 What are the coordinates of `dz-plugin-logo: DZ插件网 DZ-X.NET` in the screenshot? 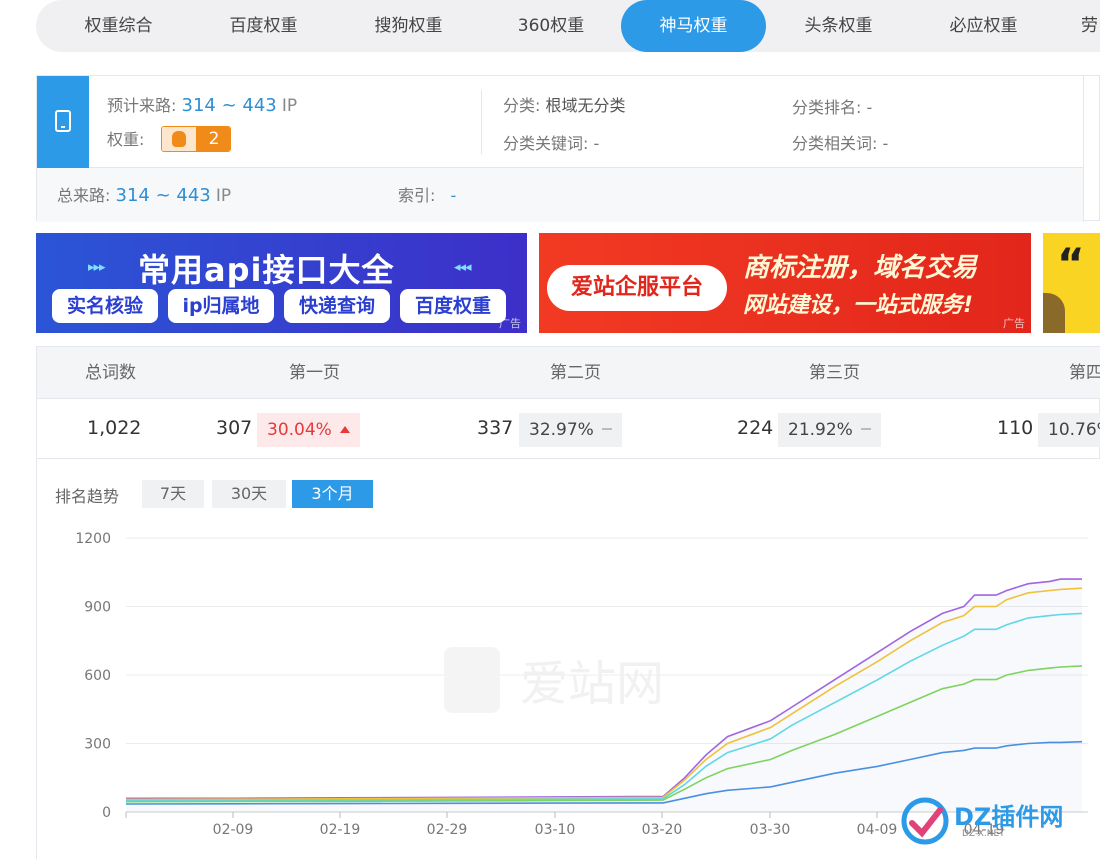 It's located at (1000, 821).